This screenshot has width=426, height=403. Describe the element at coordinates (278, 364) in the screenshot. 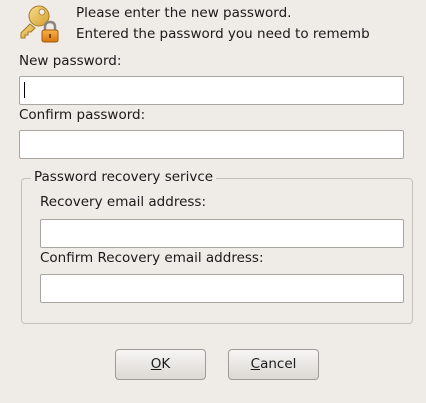

I see `cancel-label-rest: ancel` at that location.